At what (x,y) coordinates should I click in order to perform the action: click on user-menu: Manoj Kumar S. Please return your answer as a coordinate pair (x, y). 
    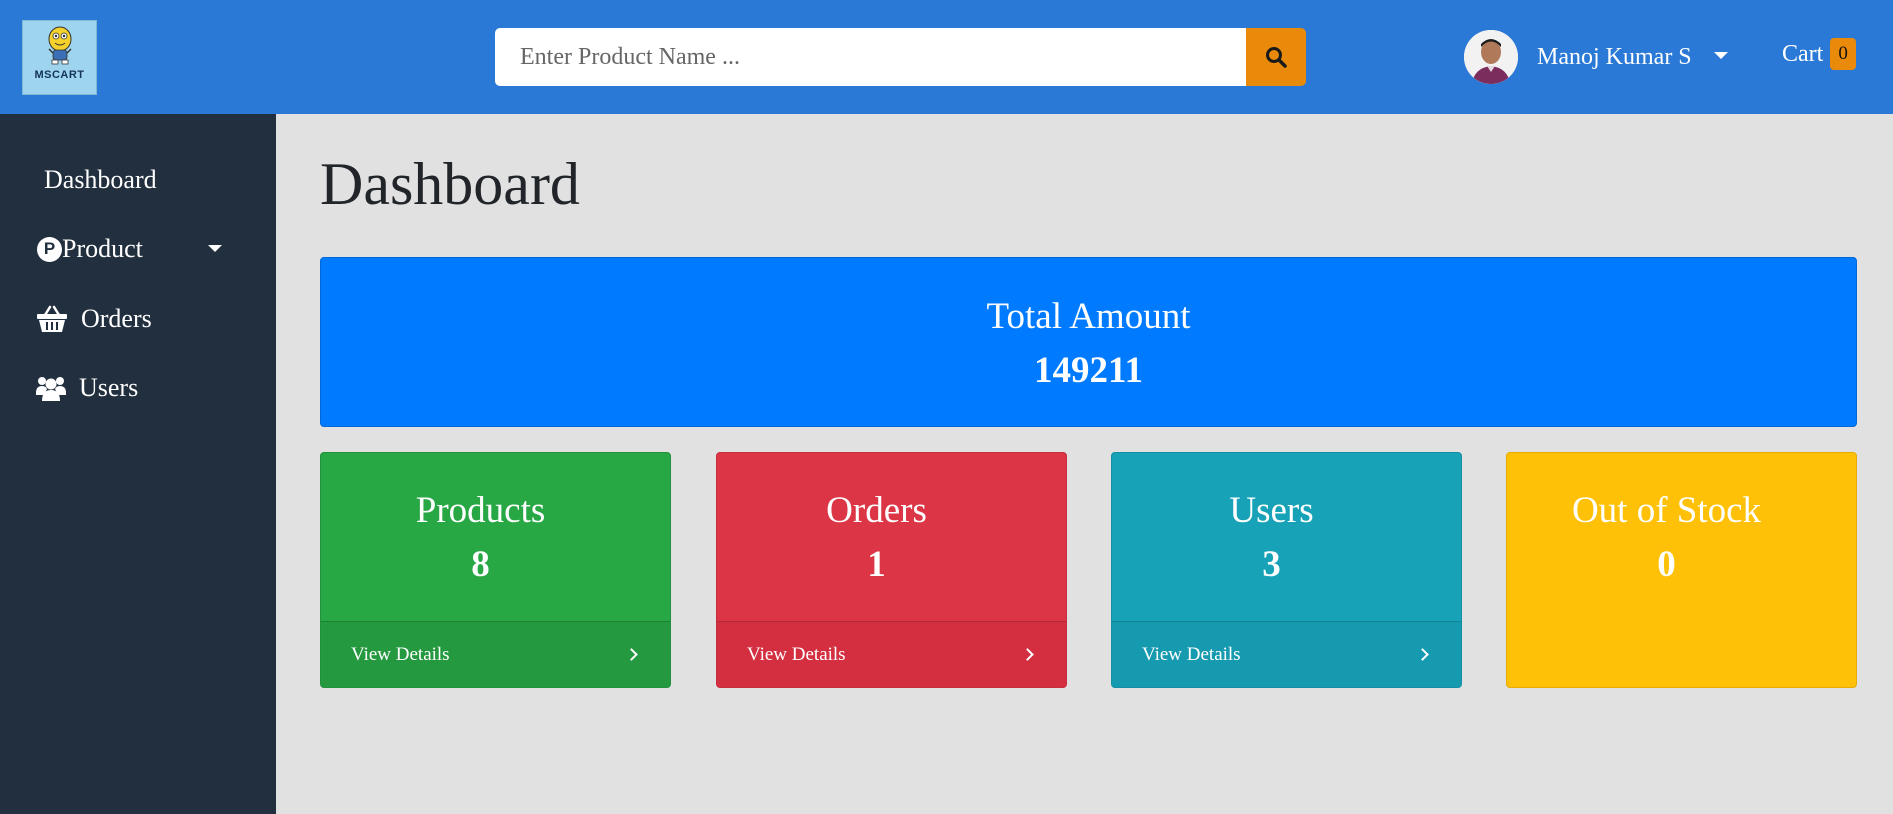
    Looking at the image, I should click on (1596, 57).